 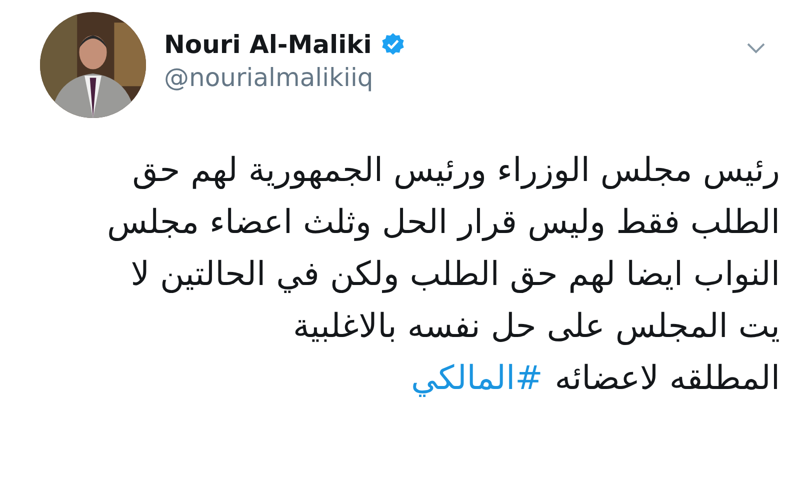 I want to click on tweet-text: رئيس مجلس الوزراء ورئيس الجمهورية لهم حق, so click(x=456, y=169).